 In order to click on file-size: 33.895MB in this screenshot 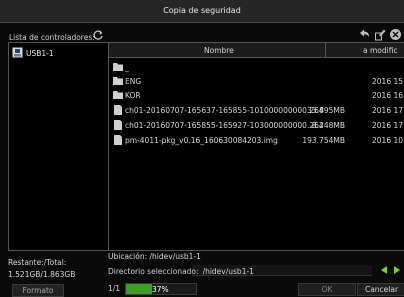, I will do `click(326, 110)`.